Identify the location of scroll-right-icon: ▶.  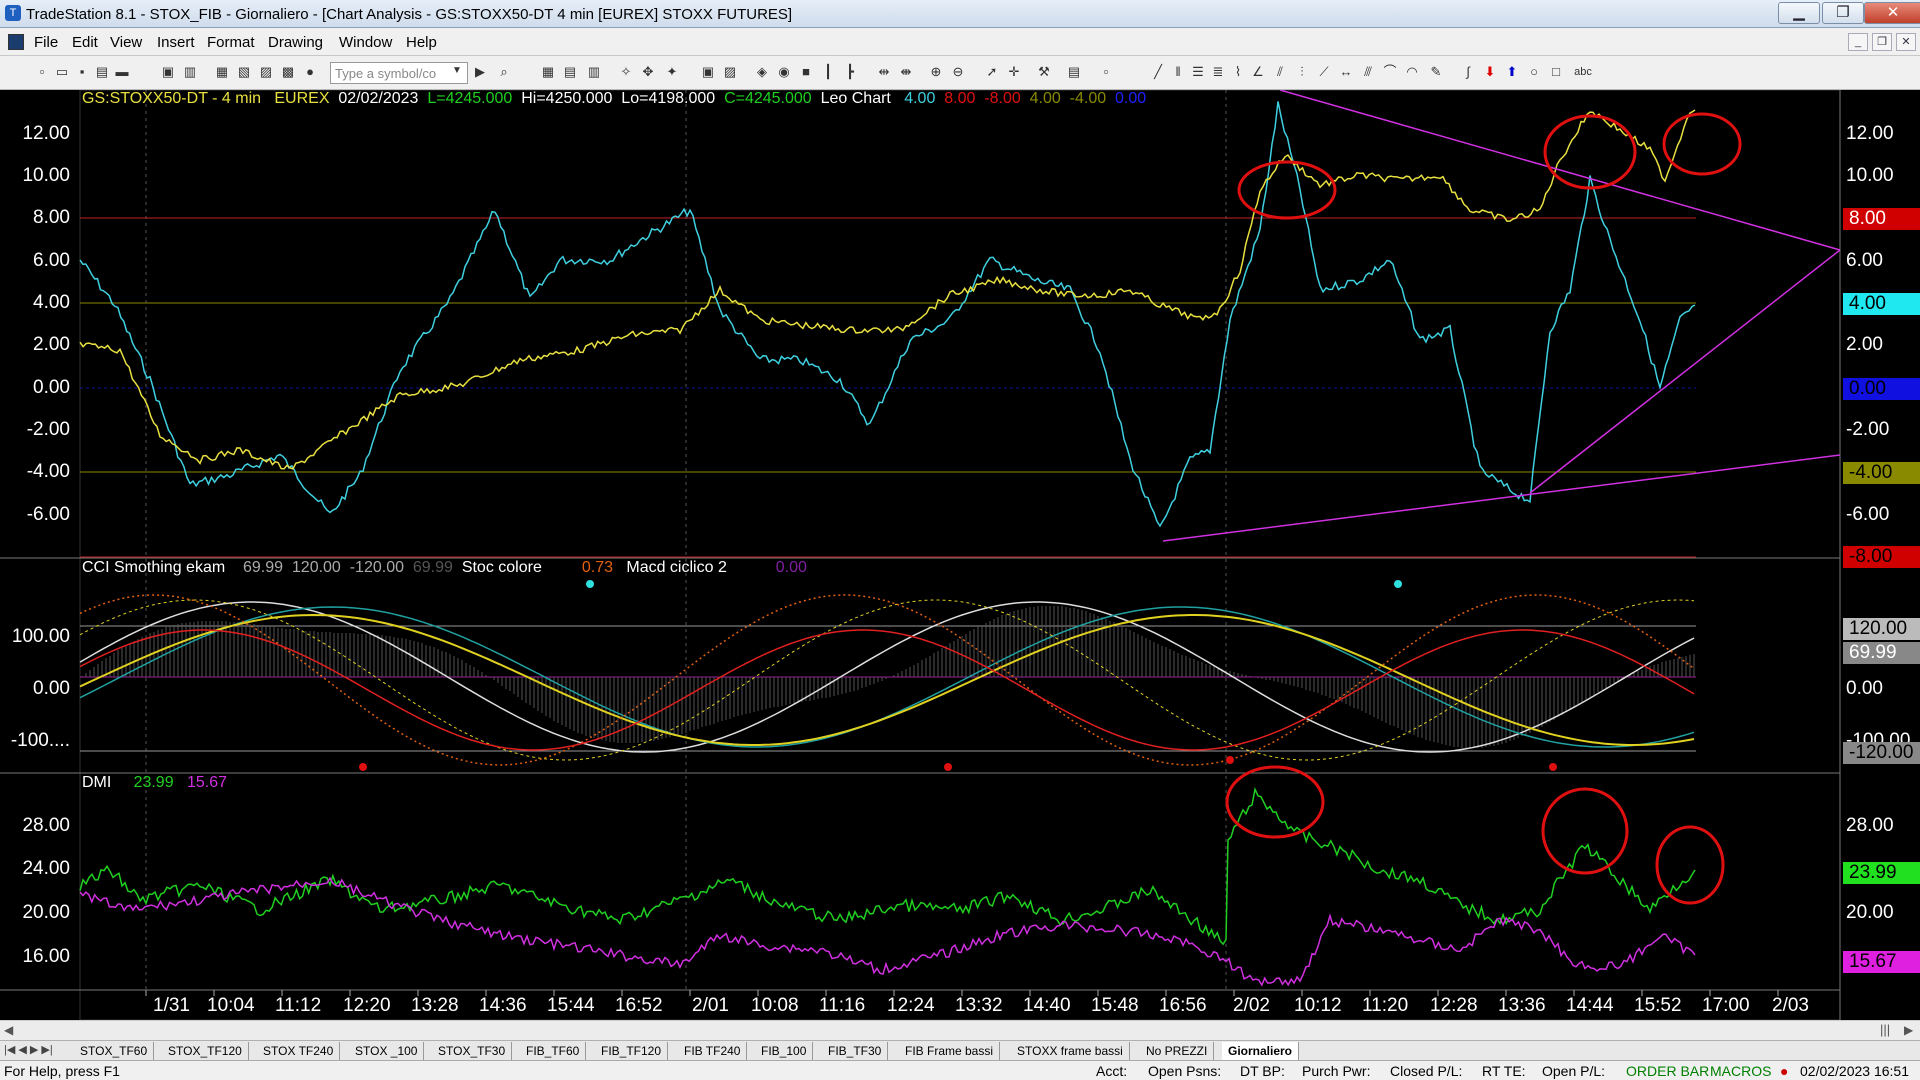
(1908, 1030).